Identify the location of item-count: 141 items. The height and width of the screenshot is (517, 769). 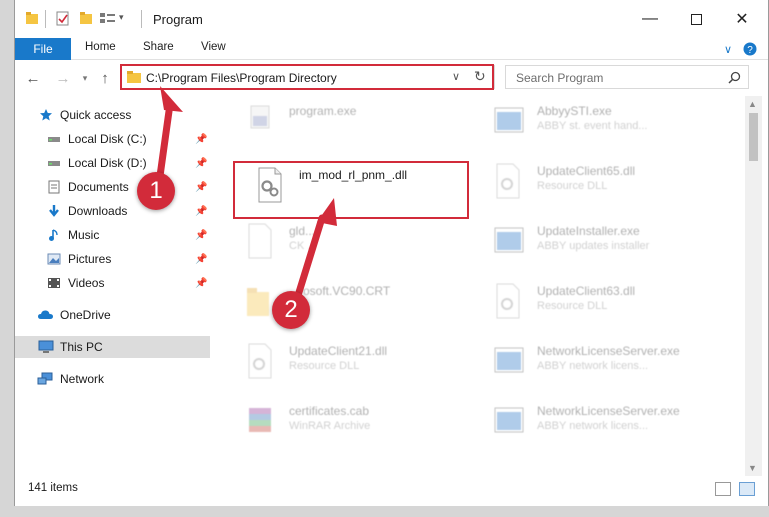
(53, 488).